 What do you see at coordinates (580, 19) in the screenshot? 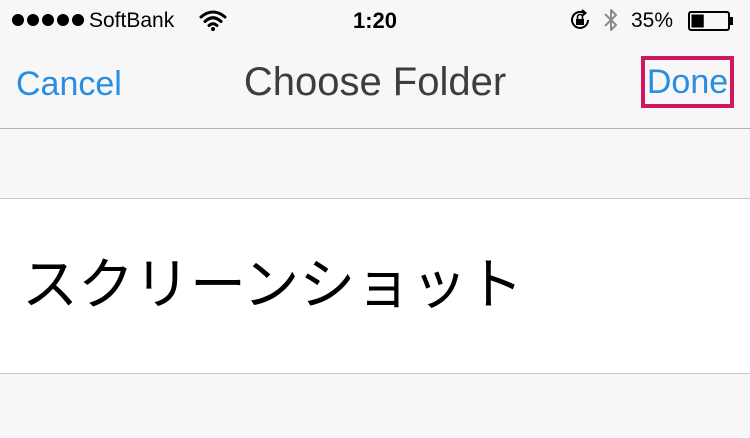
I see `orientation-lock-icon` at bounding box center [580, 19].